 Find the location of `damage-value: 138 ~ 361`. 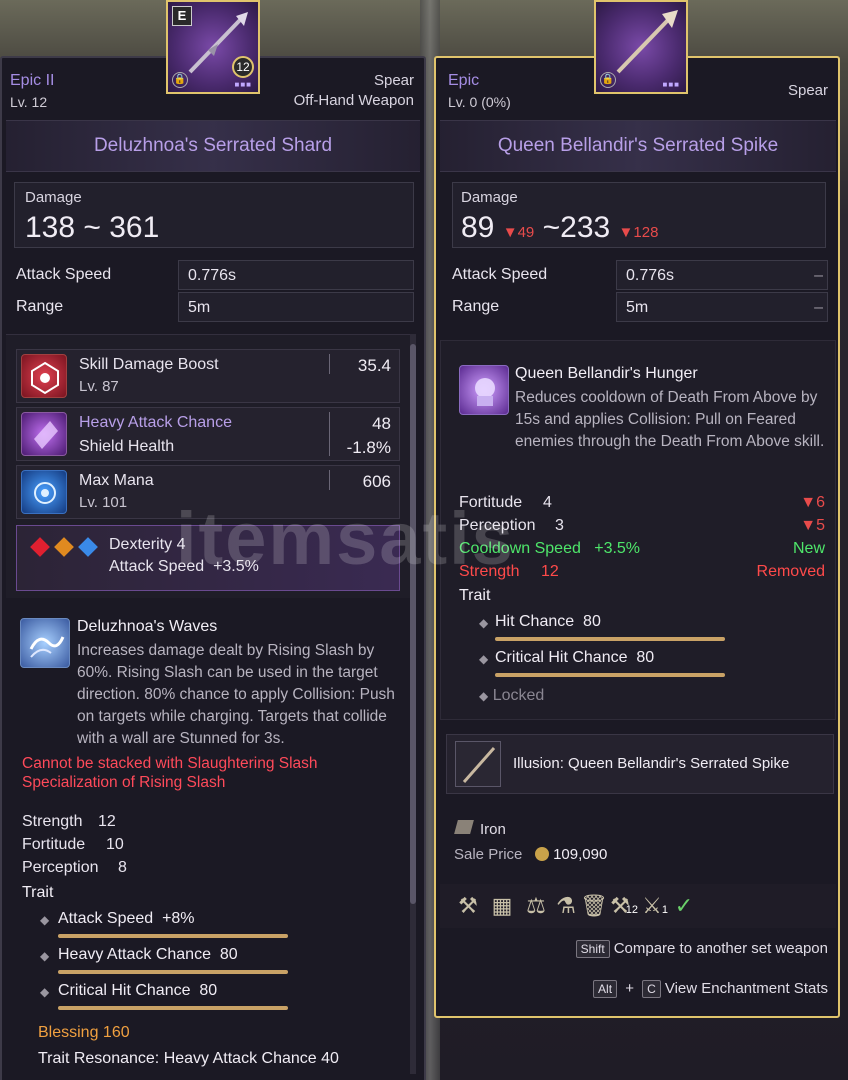

damage-value: 138 ~ 361 is located at coordinates (92, 227).